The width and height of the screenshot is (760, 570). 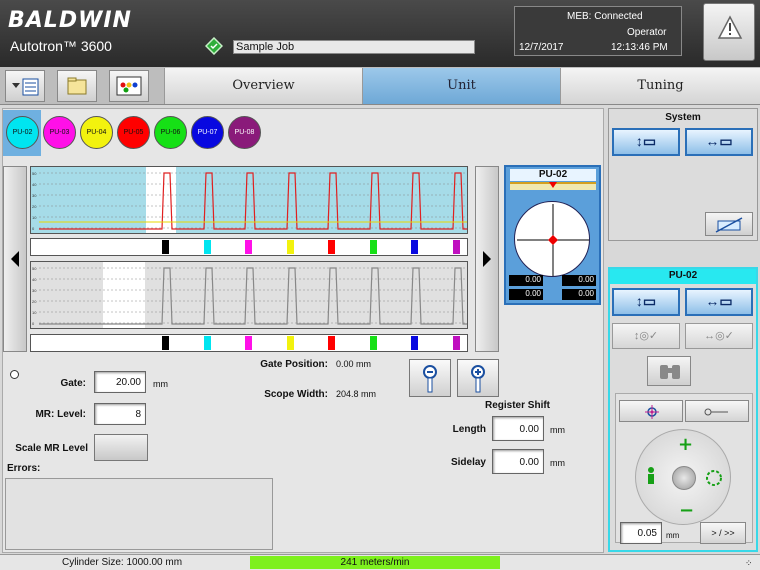 What do you see at coordinates (375, 562) in the screenshot?
I see `press-speed: 241 meters/min` at bounding box center [375, 562].